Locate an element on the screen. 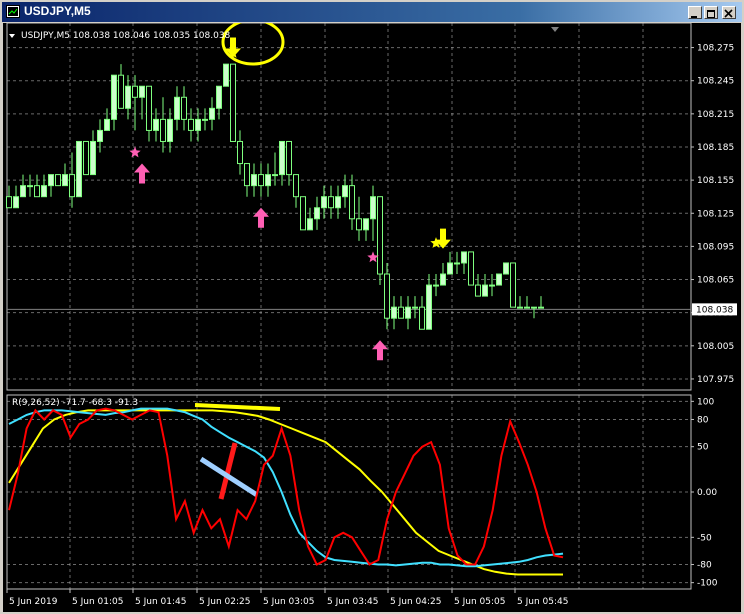 Image resolution: width=744 pixels, height=614 pixels. indicator-level-label: 0.00 is located at coordinates (707, 493).